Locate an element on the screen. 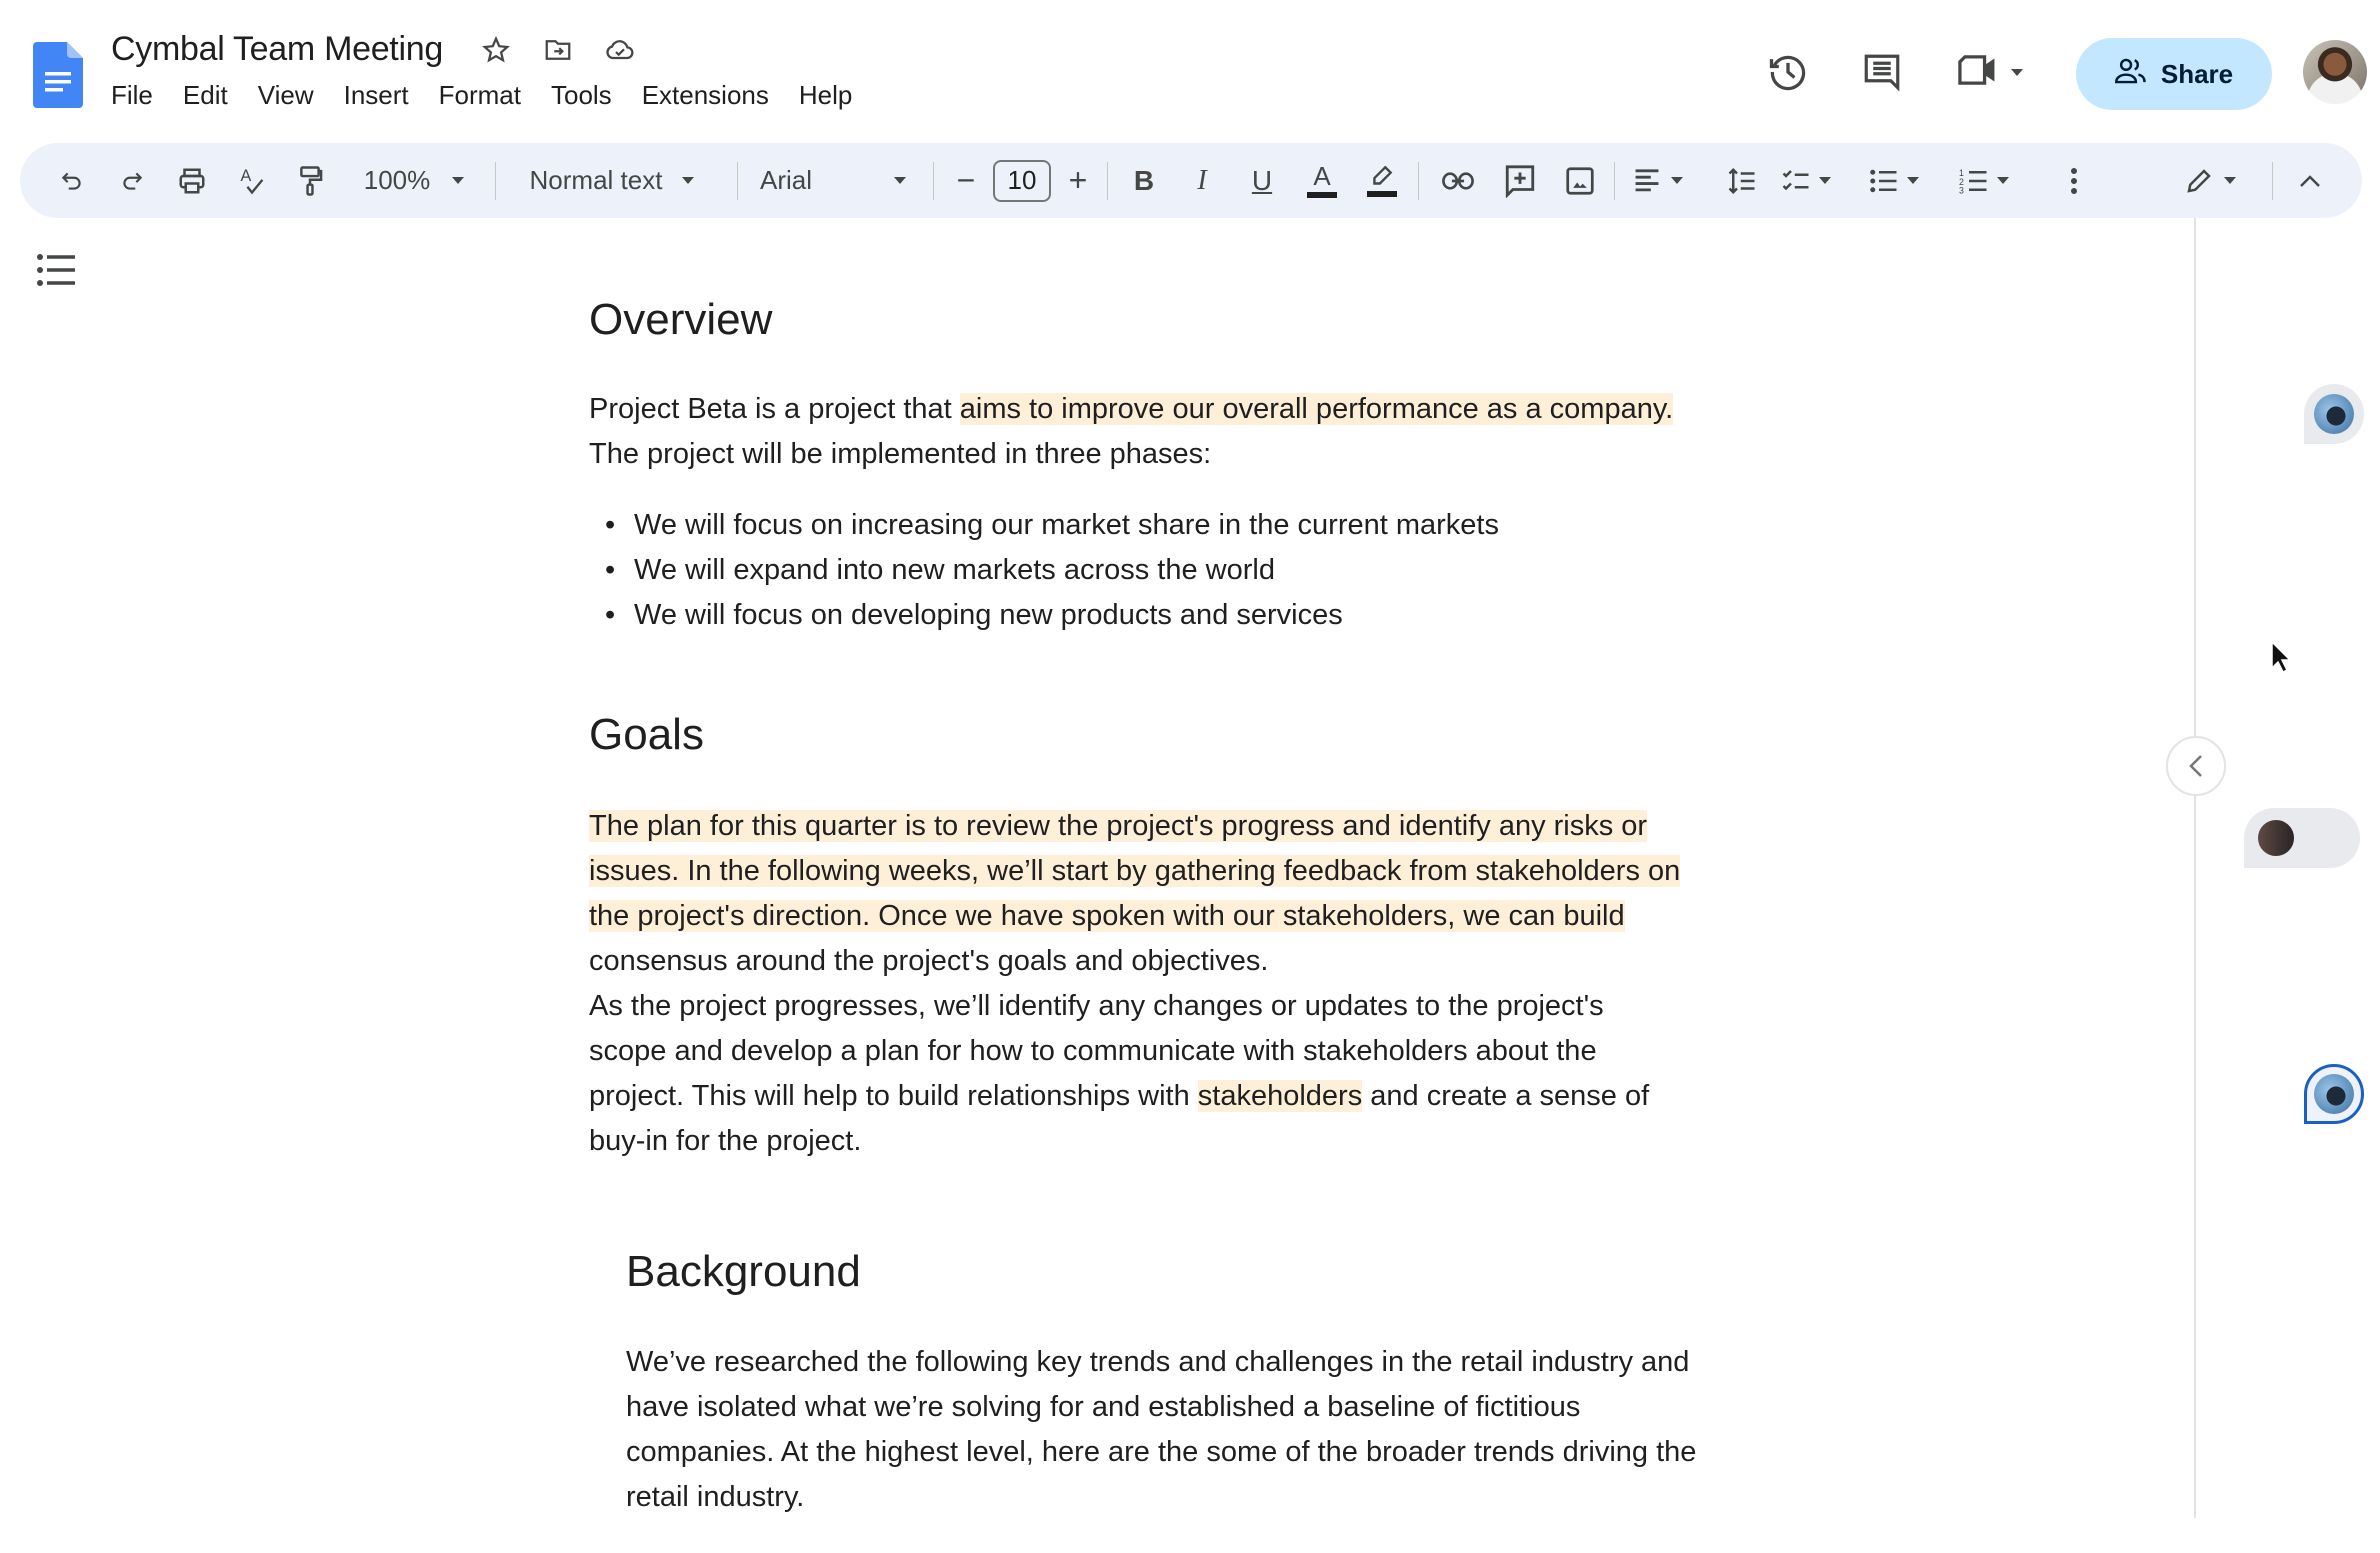 This screenshot has width=2380, height=1553. insert-image-icon is located at coordinates (1580, 180).